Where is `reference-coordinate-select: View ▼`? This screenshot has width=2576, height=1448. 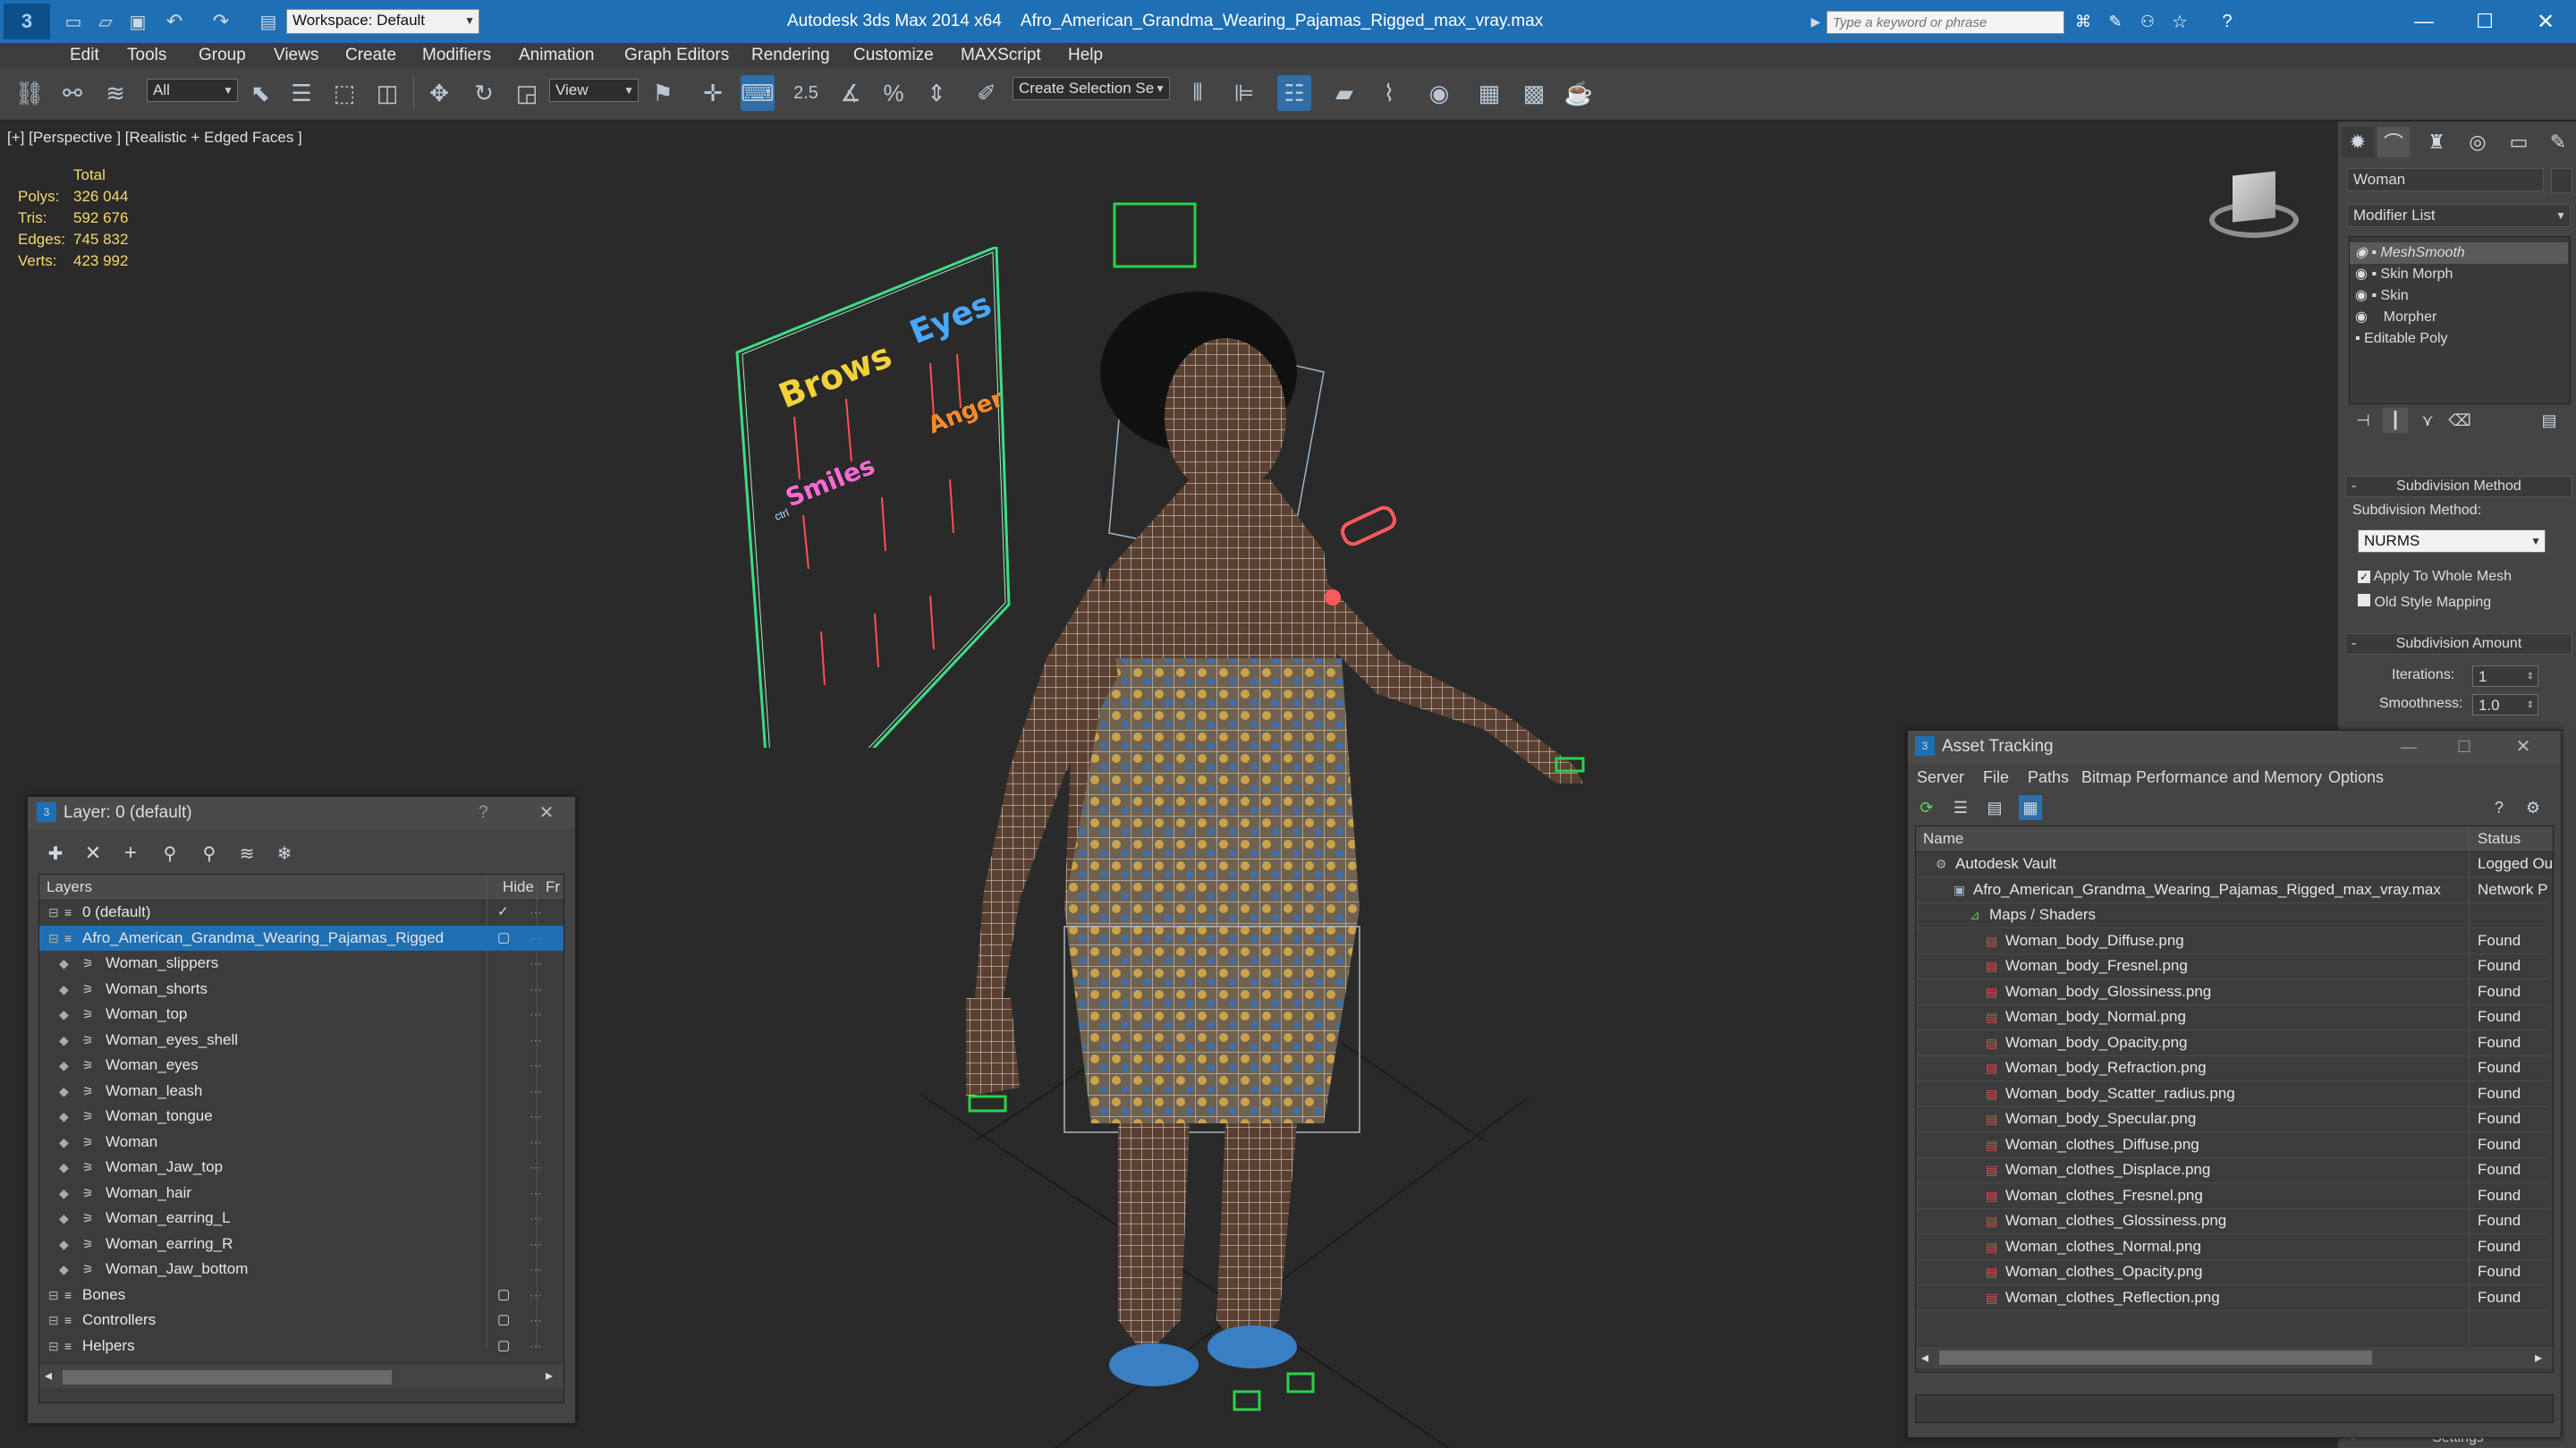
reference-coordinate-select: View ▼ is located at coordinates (594, 90).